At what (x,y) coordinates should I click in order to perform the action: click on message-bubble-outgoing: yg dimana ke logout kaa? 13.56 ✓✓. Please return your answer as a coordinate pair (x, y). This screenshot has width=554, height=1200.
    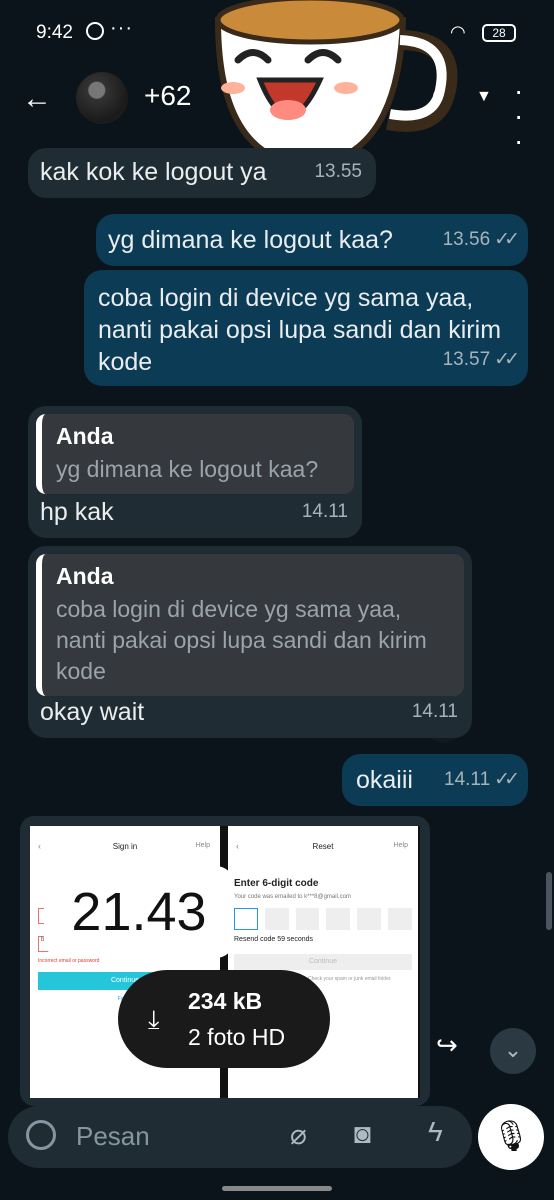
    Looking at the image, I should click on (312, 240).